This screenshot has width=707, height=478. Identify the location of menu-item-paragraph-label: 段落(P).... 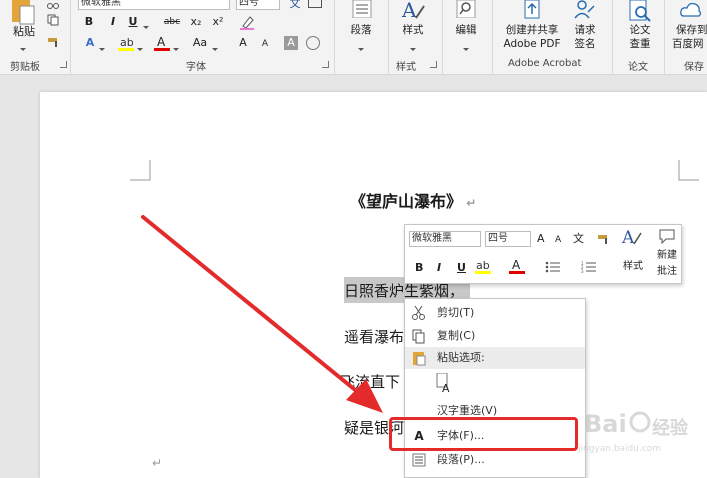
(461, 459).